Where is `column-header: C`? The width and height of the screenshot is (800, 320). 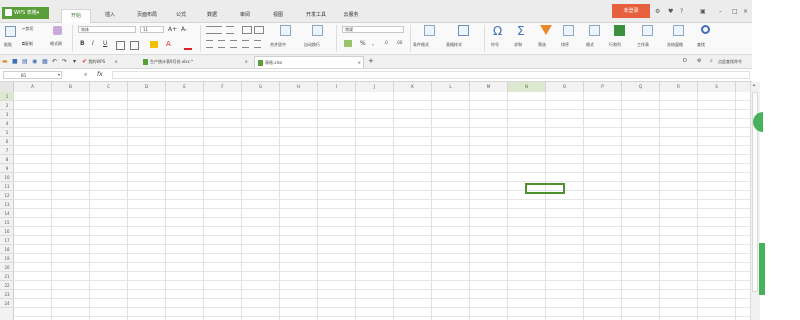 column-header: C is located at coordinates (109, 87).